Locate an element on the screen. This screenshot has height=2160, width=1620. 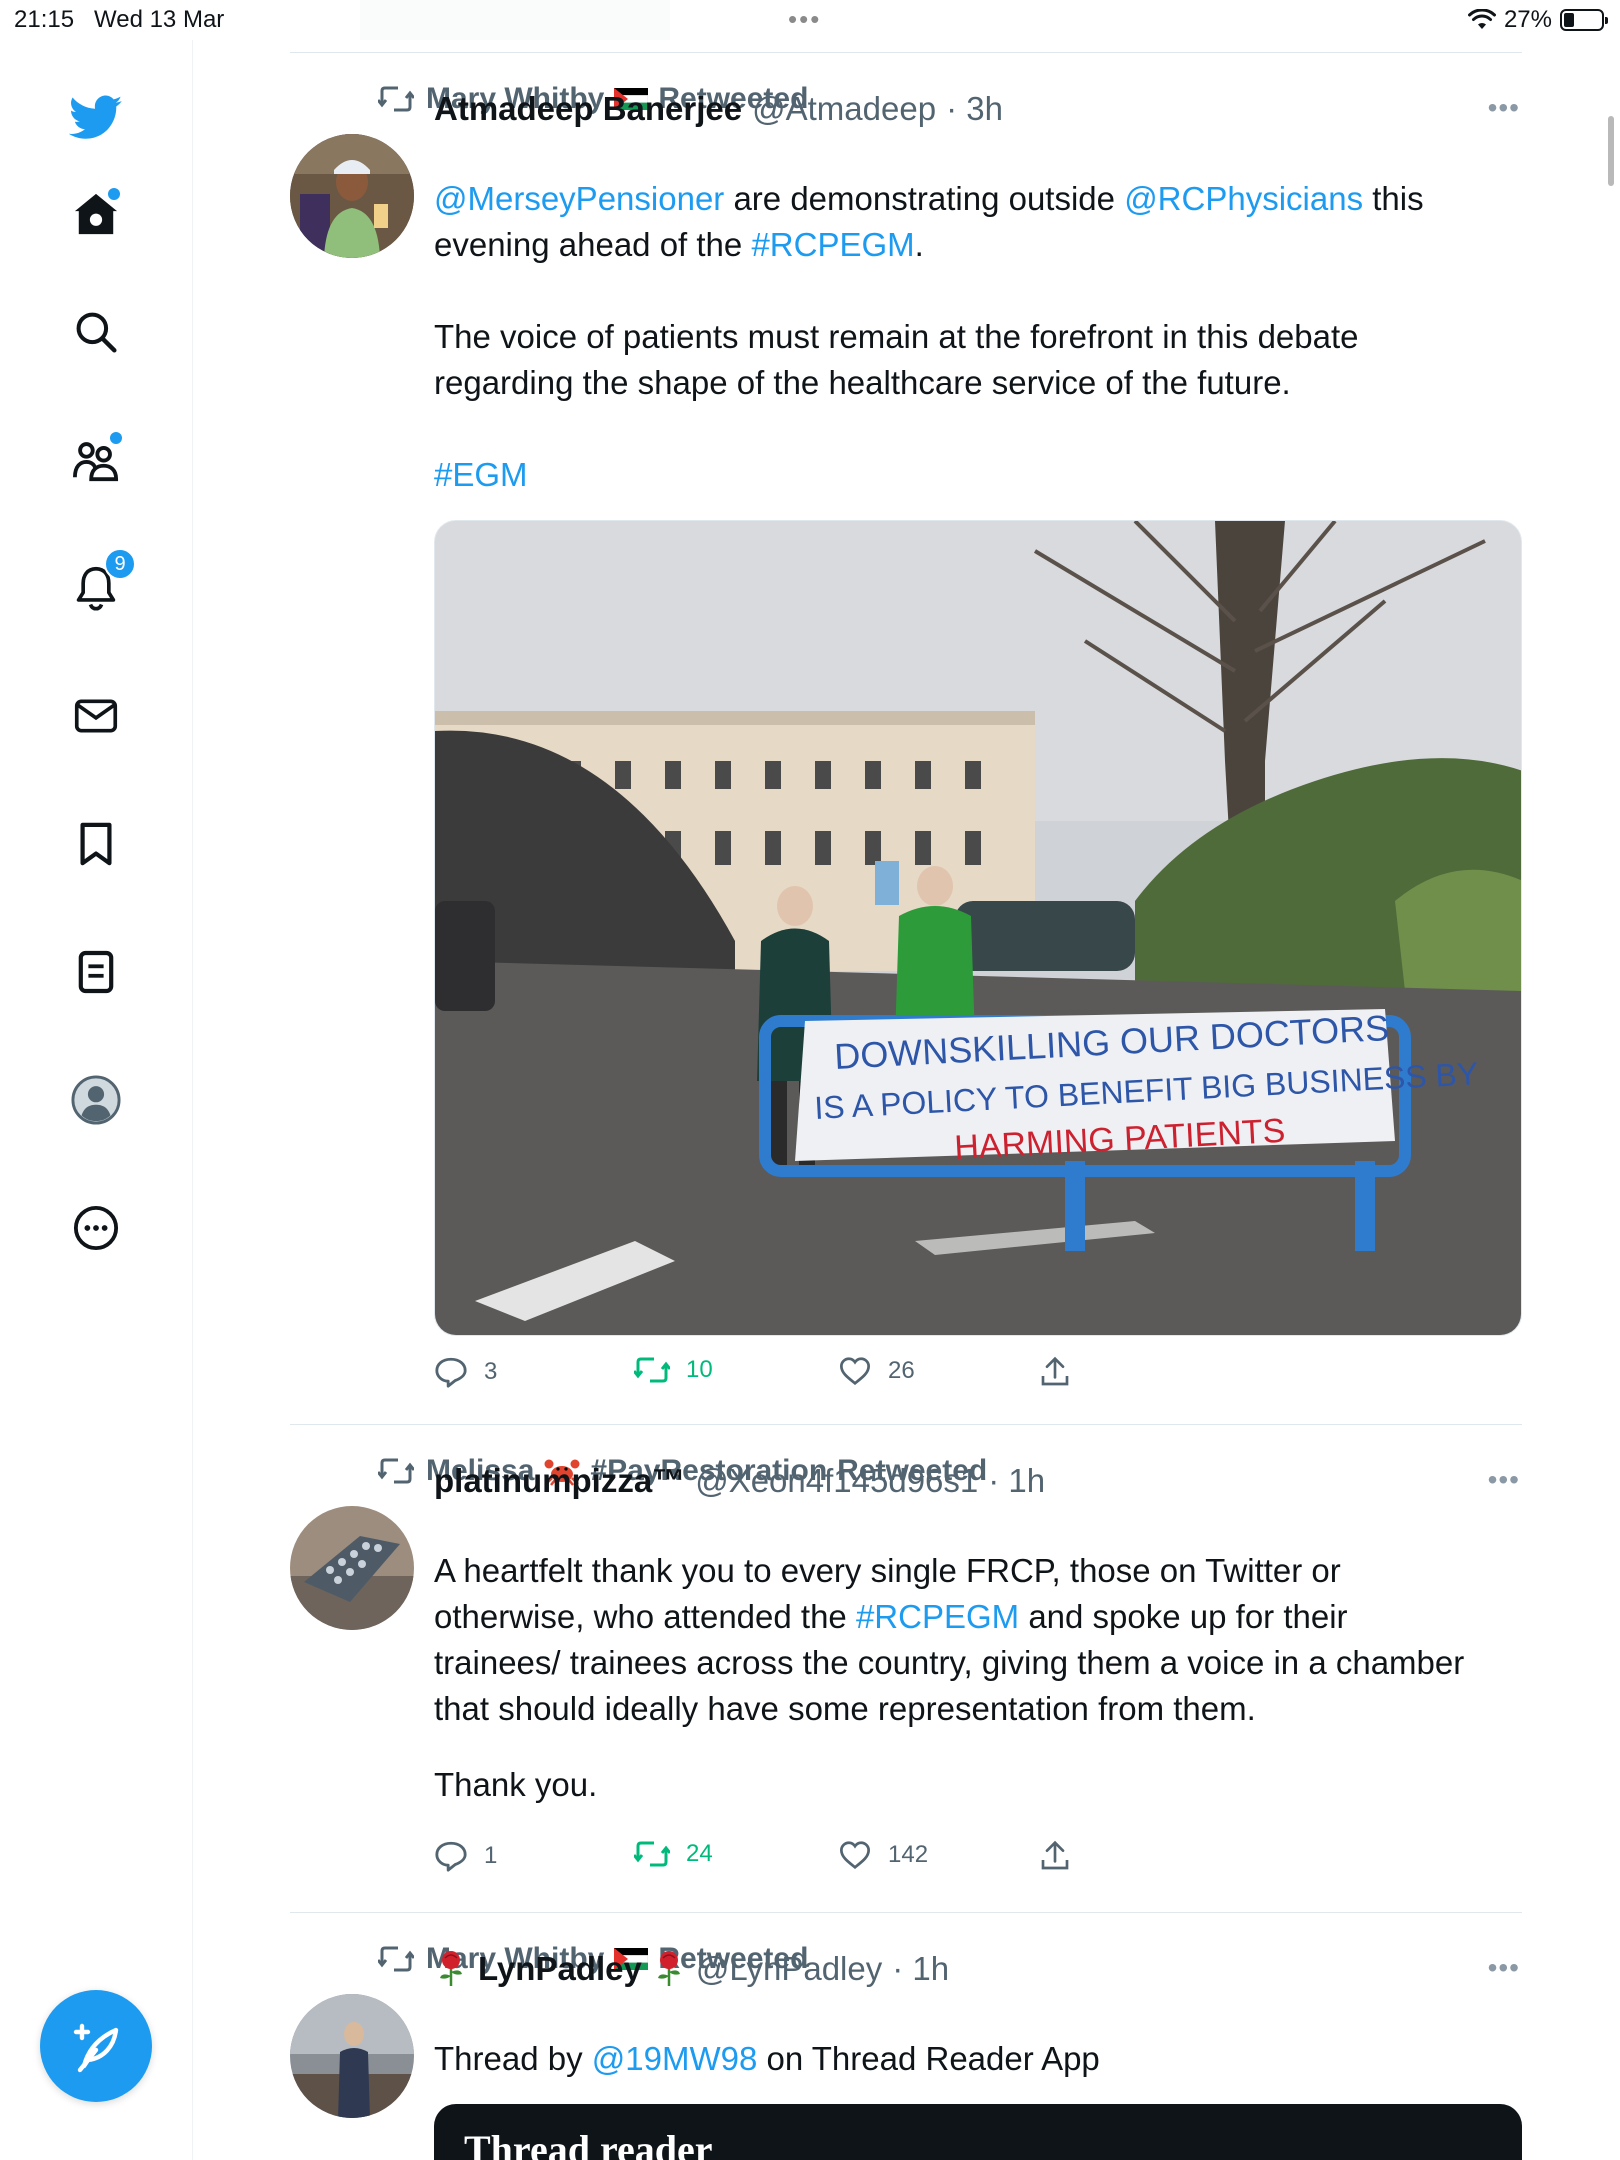
top-faded-strip is located at coordinates (515, 20).